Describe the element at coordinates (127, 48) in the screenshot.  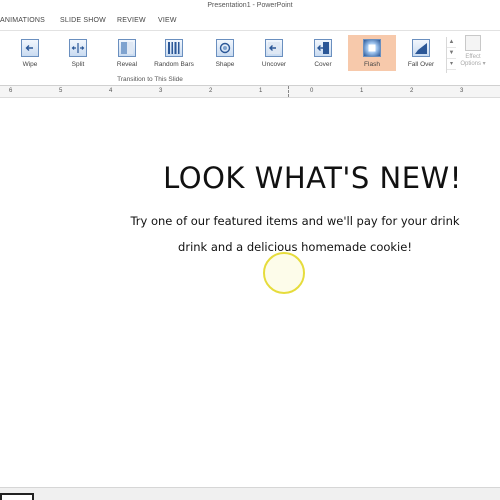
I see `reveal-transition-icon` at that location.